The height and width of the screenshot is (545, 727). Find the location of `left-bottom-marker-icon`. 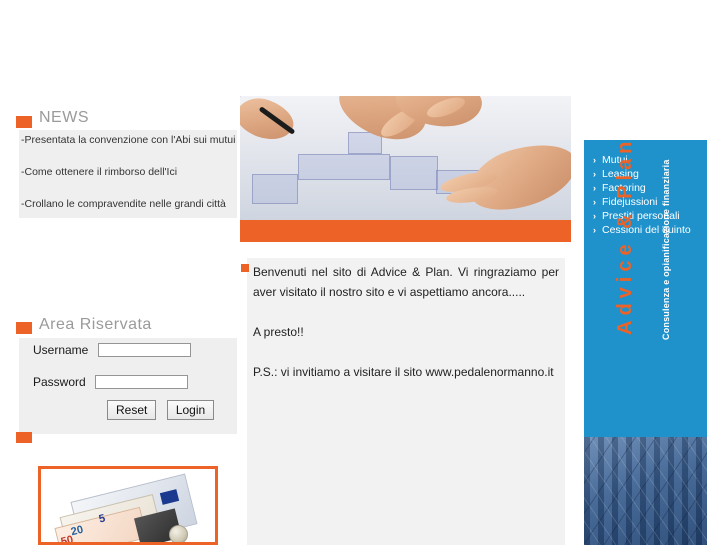

left-bottom-marker-icon is located at coordinates (24, 437).